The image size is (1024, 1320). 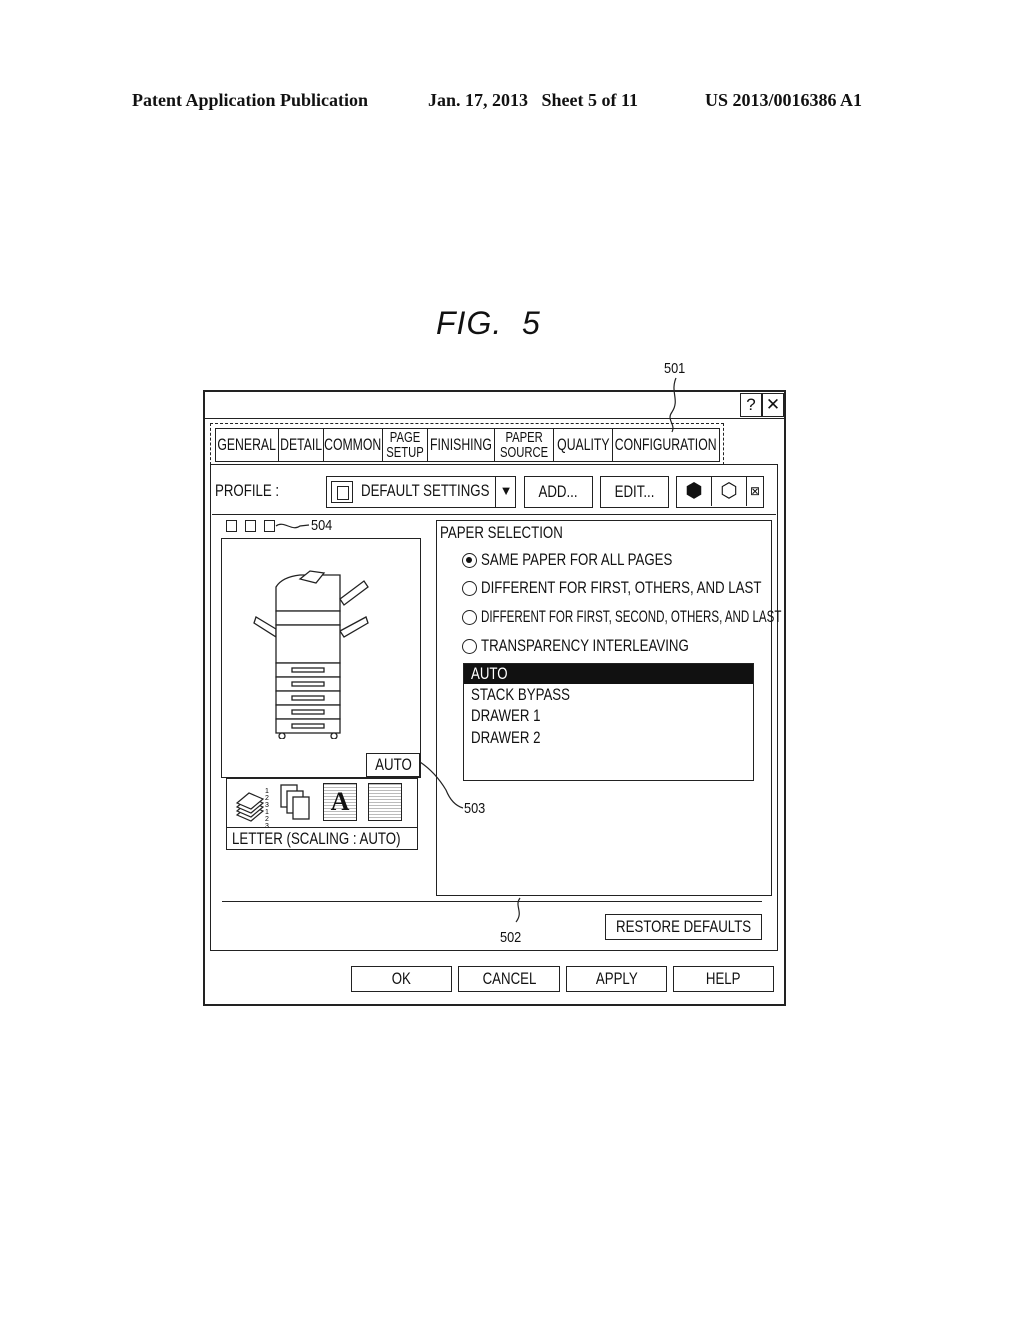 I want to click on help-button: ?, so click(x=751, y=405).